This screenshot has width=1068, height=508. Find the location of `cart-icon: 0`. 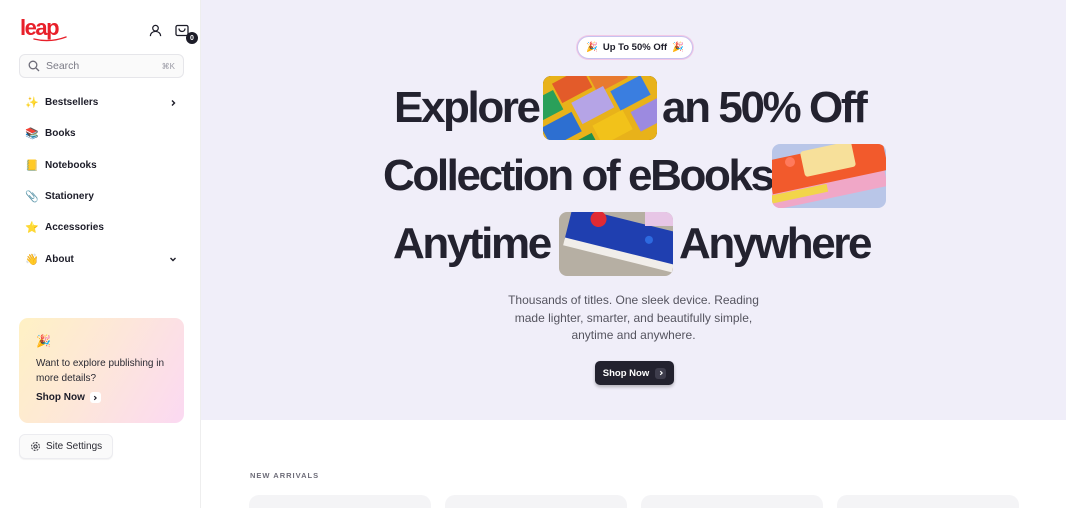

cart-icon: 0 is located at coordinates (185, 32).